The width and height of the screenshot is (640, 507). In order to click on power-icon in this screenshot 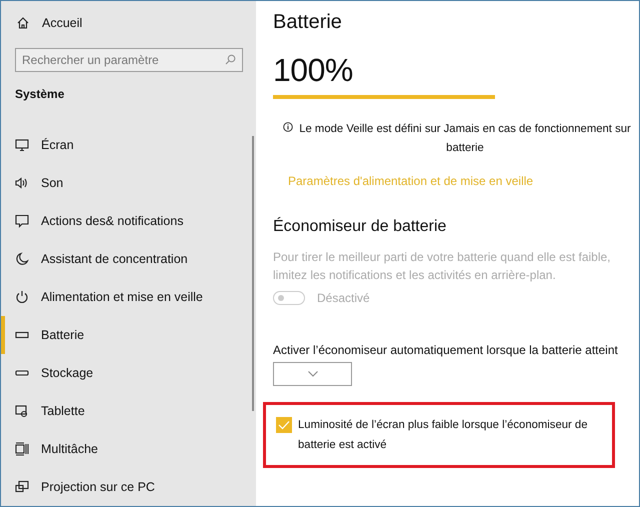, I will do `click(22, 297)`.